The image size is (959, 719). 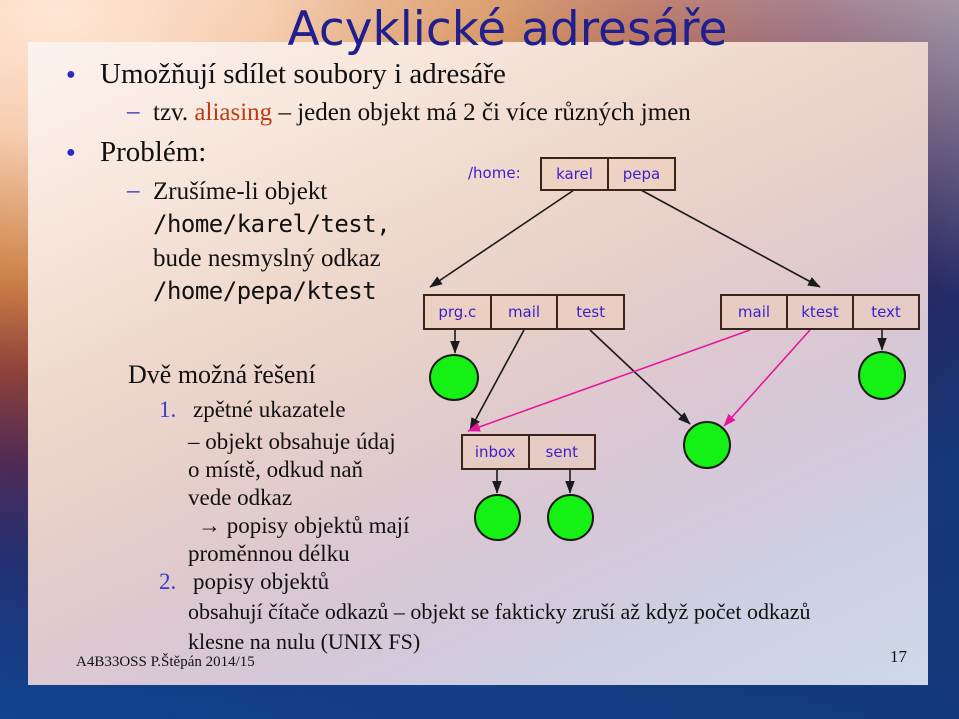 I want to click on dir-entry-pepa-ktest: ktest, so click(x=821, y=312).